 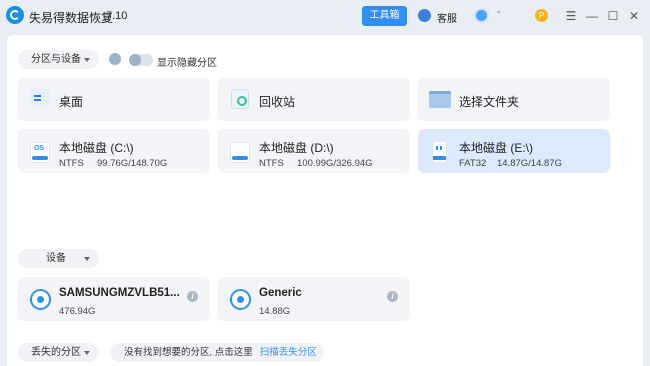 What do you see at coordinates (96, 148) in the screenshot?
I see `drive-title: 本地磁盘 (C:\)` at bounding box center [96, 148].